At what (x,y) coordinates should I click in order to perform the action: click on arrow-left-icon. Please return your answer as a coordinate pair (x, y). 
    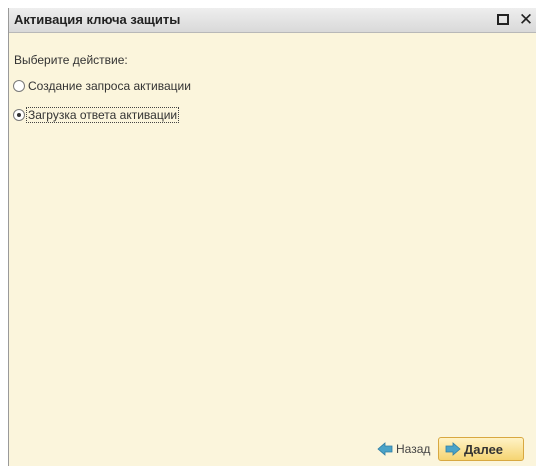
    Looking at the image, I should click on (385, 449).